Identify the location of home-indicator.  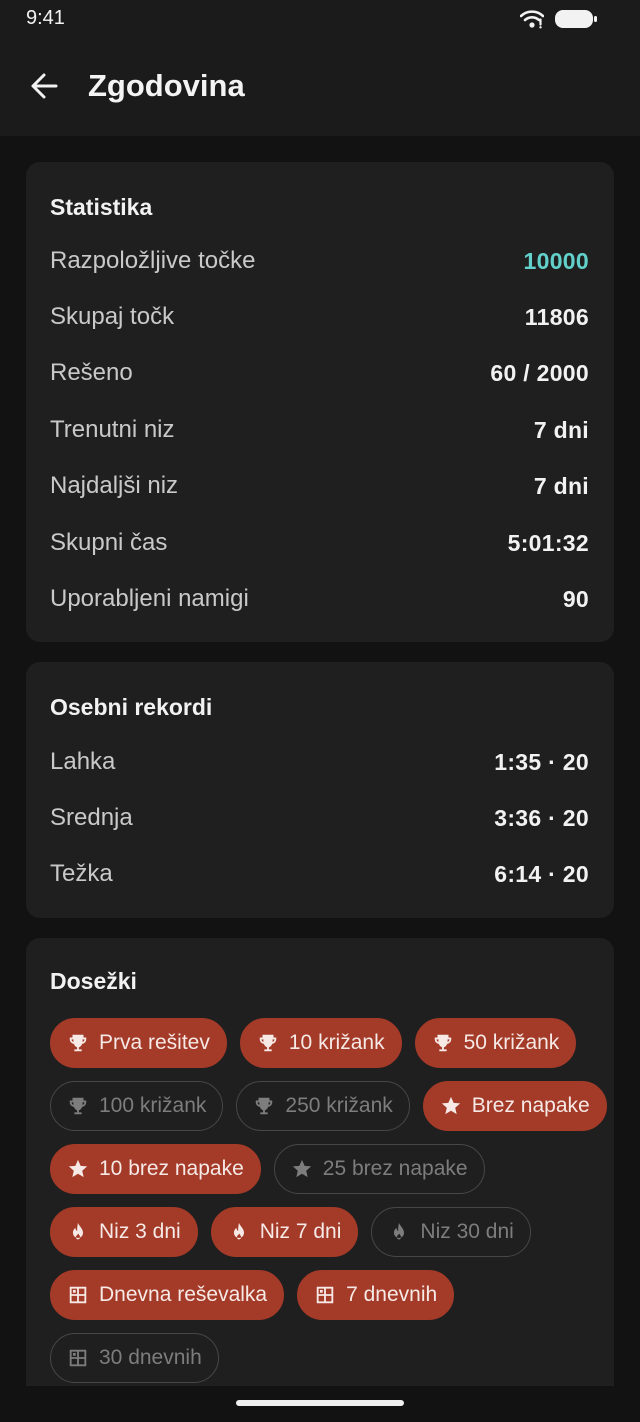
(320, 1403).